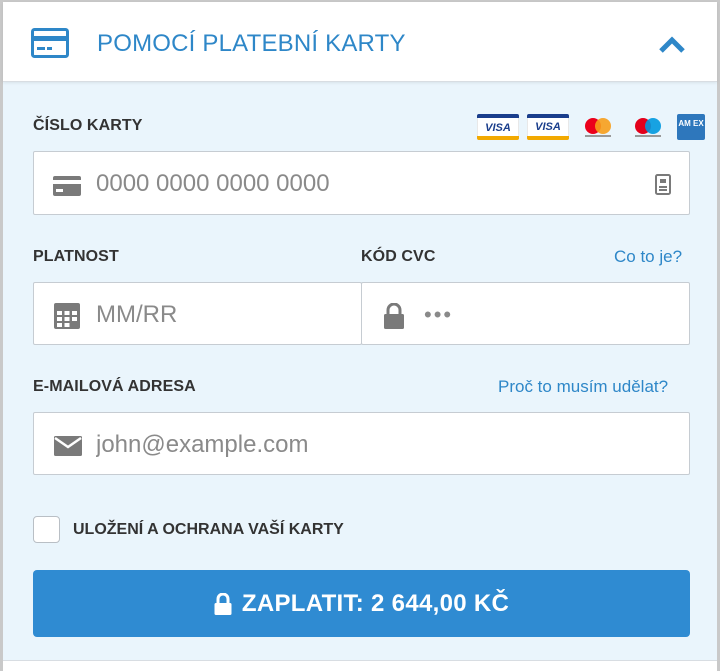 Image resolution: width=720 pixels, height=671 pixels. I want to click on email-help-link: Proč to musím udělat?, so click(583, 387).